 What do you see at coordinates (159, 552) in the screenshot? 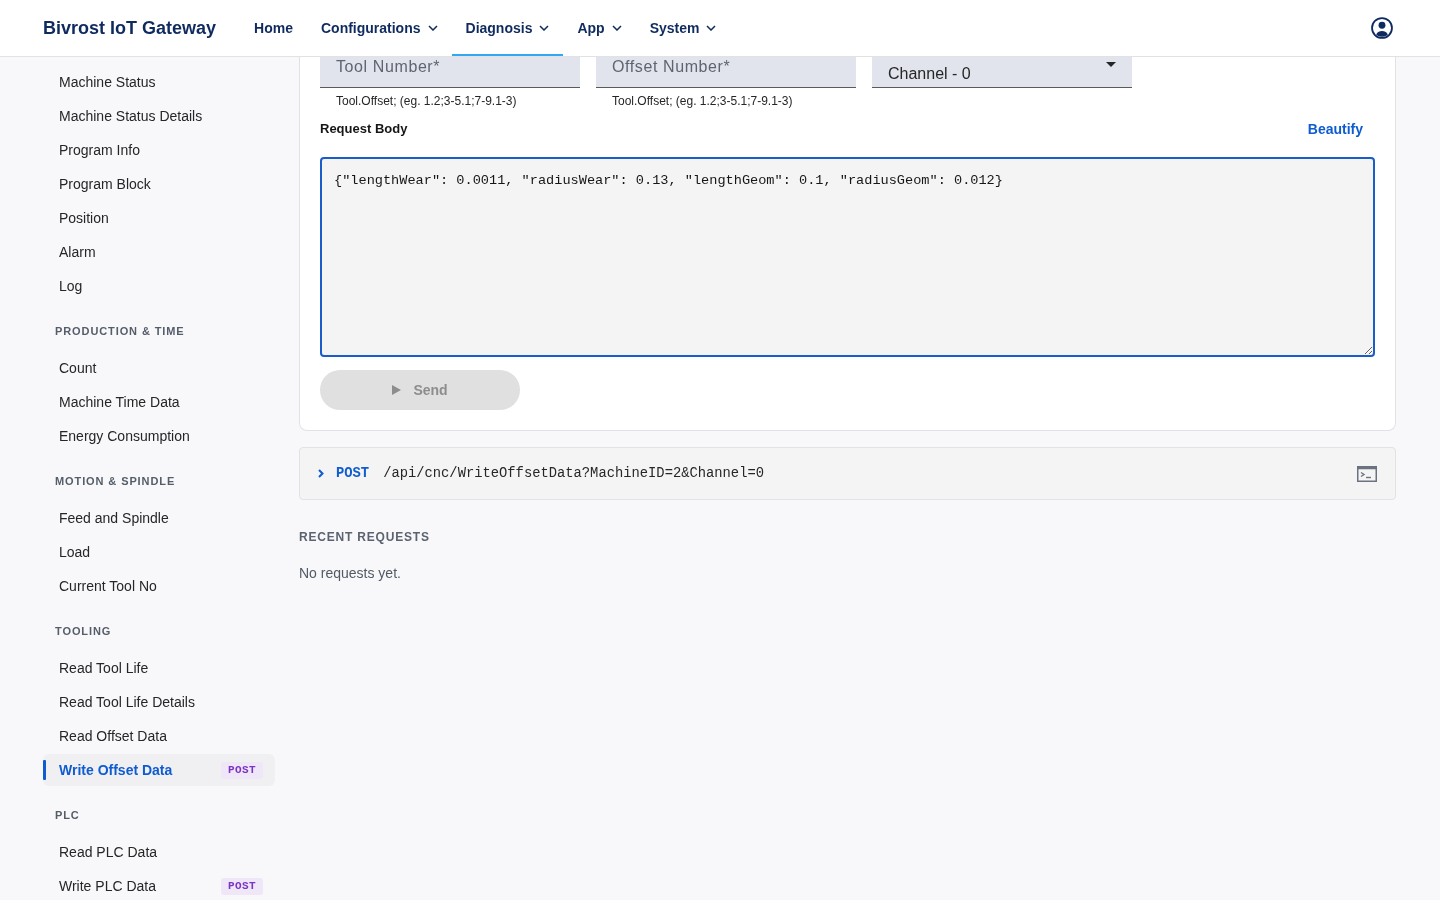
I see `sidebar-item: Load` at bounding box center [159, 552].